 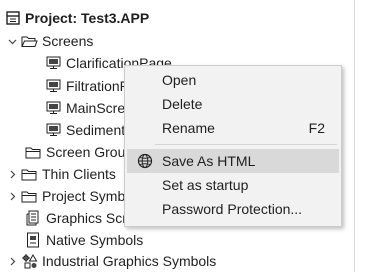 I want to click on menu-item-rename: Rename F2, so click(x=233, y=128).